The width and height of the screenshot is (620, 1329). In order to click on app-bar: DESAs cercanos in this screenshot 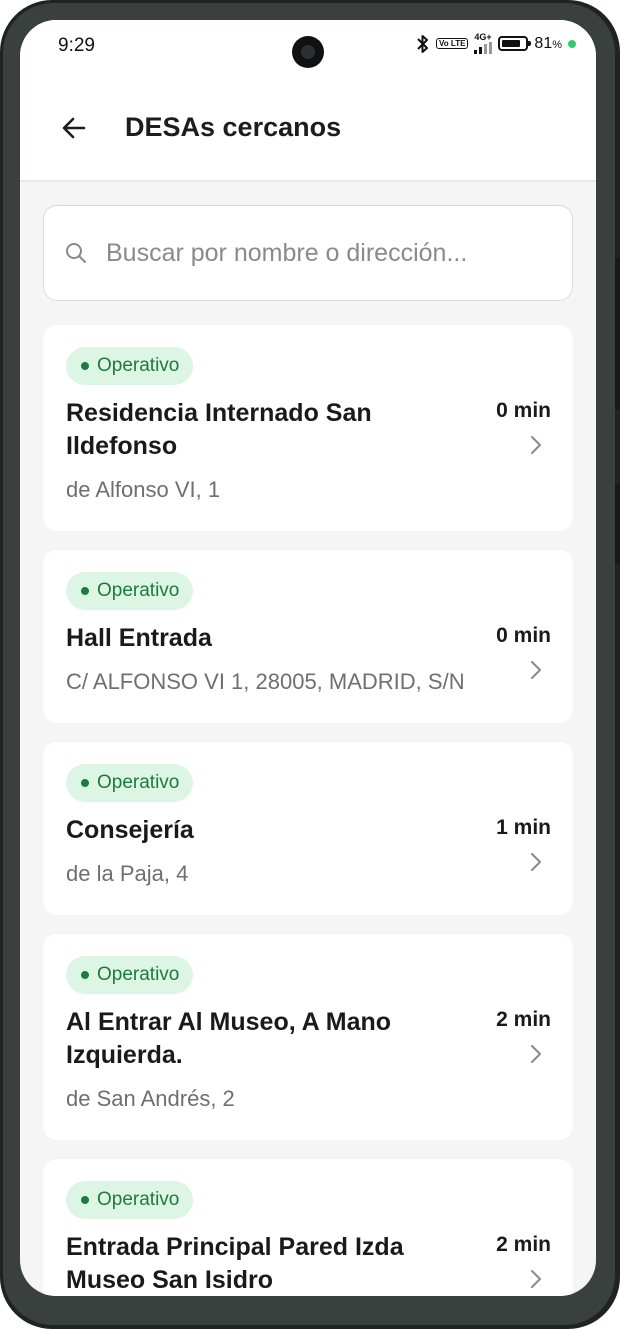, I will do `click(308, 132)`.